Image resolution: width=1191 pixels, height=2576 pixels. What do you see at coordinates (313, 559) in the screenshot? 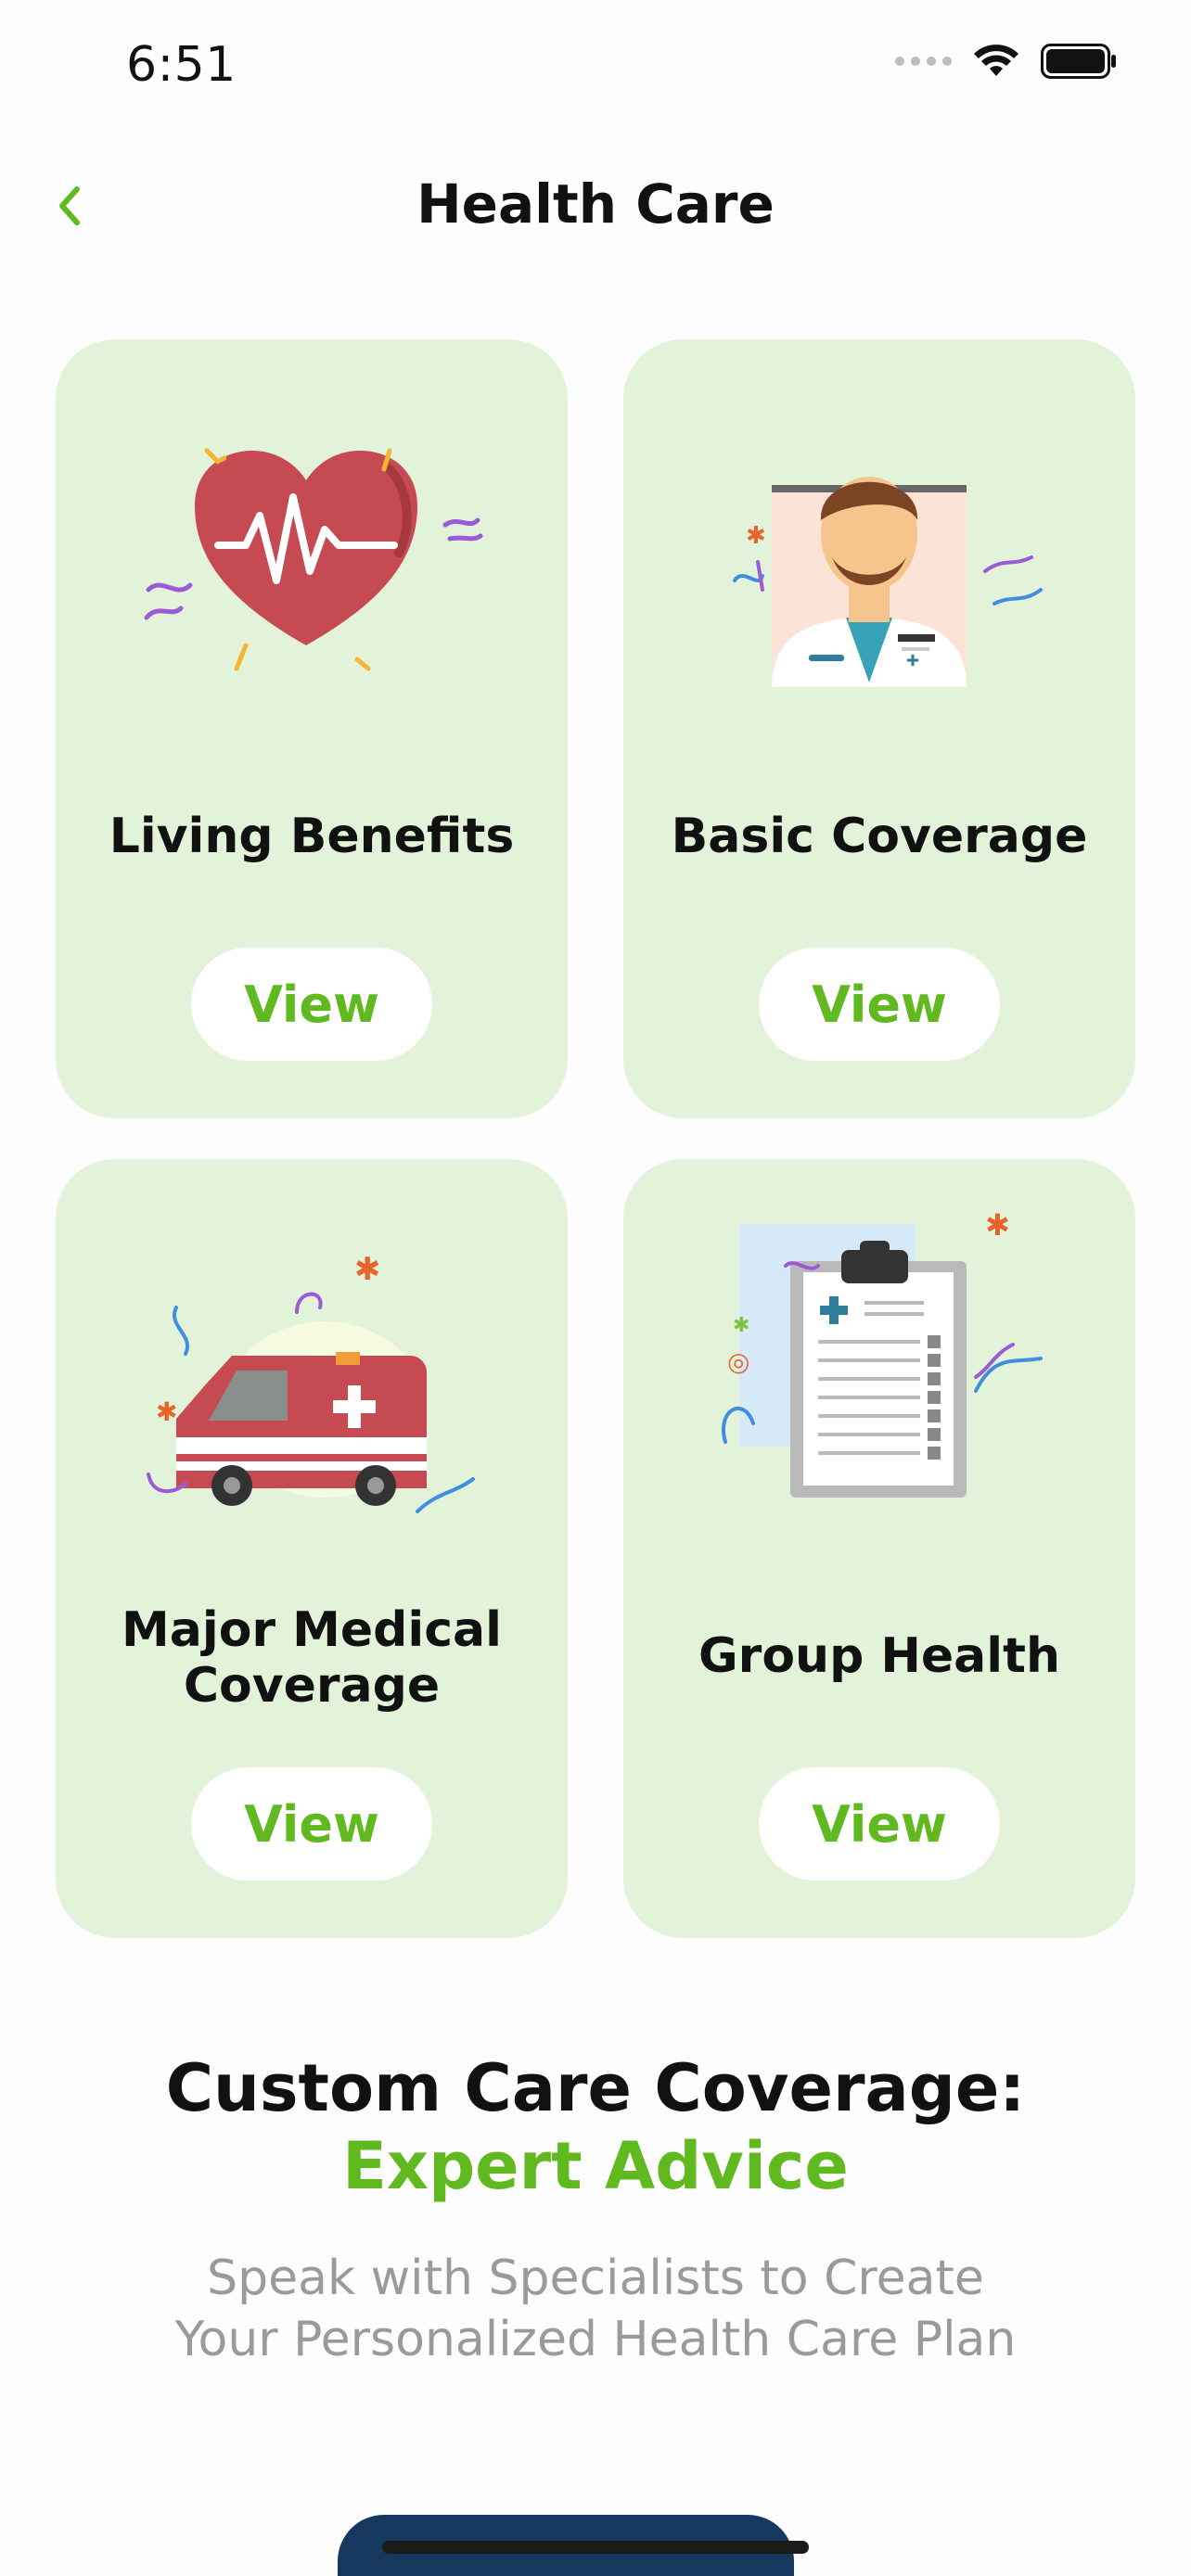
I see `heart-pulse-icon` at bounding box center [313, 559].